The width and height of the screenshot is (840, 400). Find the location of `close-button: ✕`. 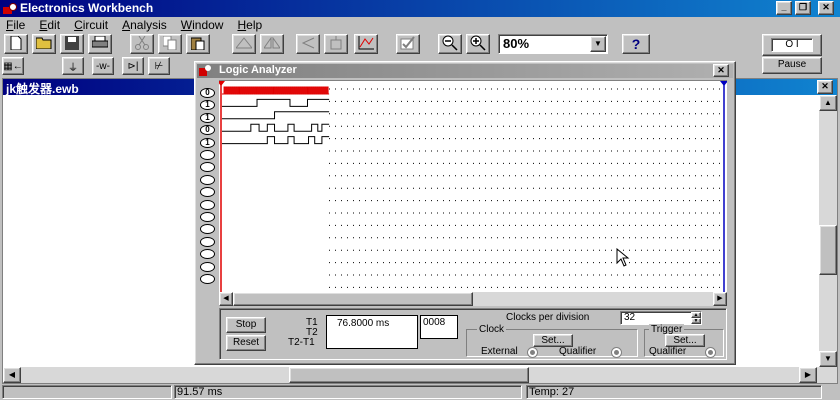

close-button: ✕ is located at coordinates (826, 8).